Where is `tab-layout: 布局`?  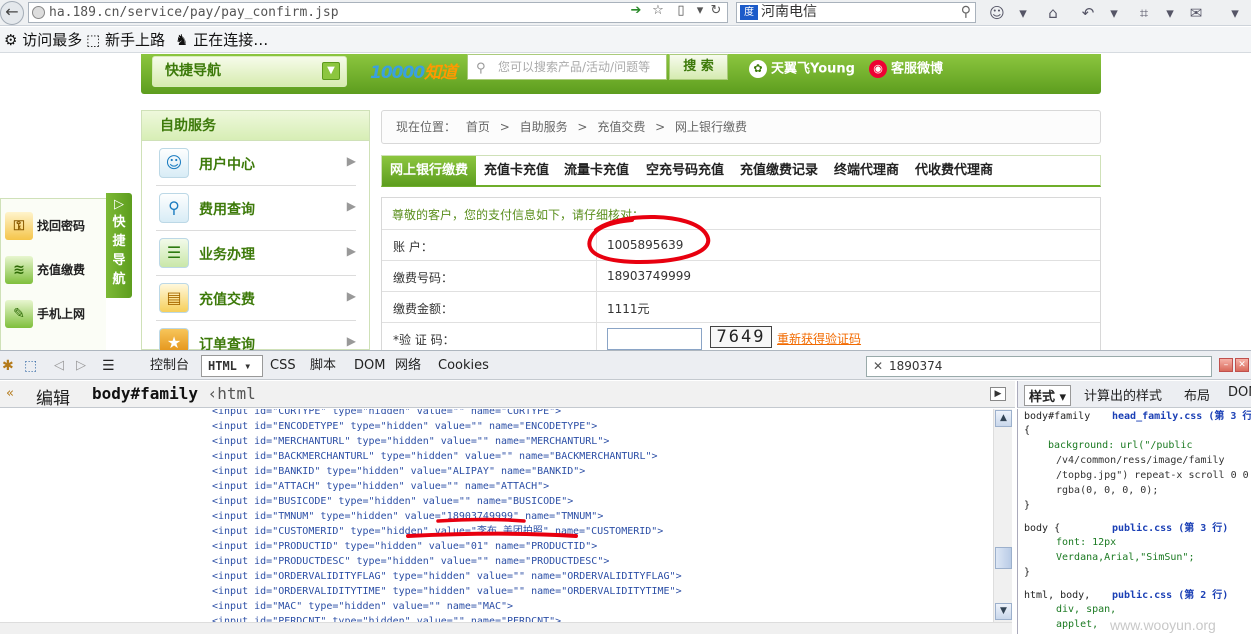
tab-layout: 布局 is located at coordinates (1197, 394).